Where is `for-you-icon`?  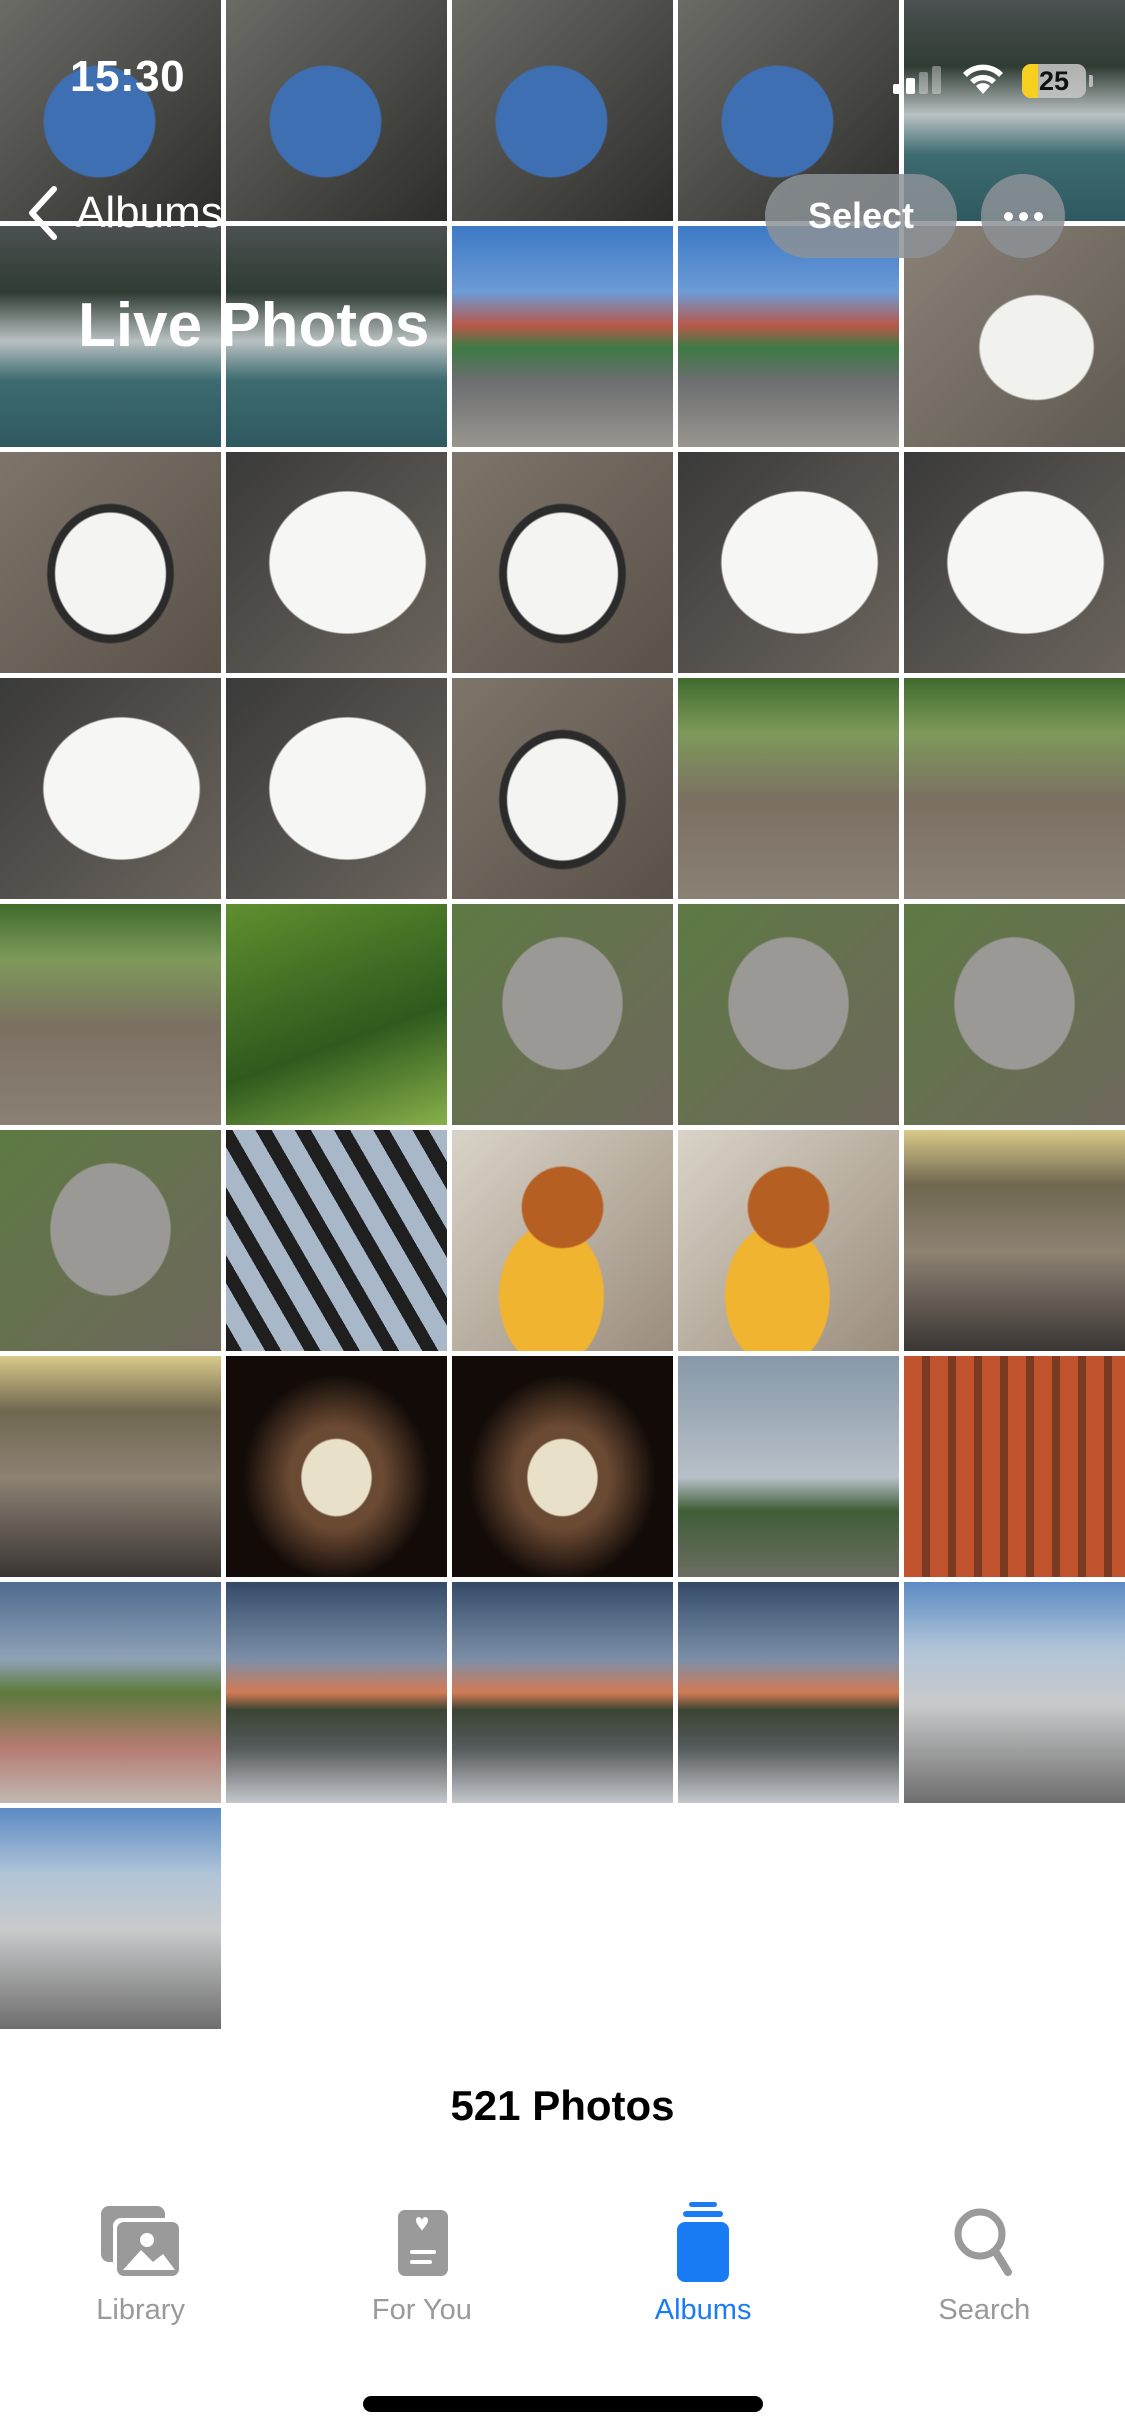
for-you-icon is located at coordinates (422, 2243).